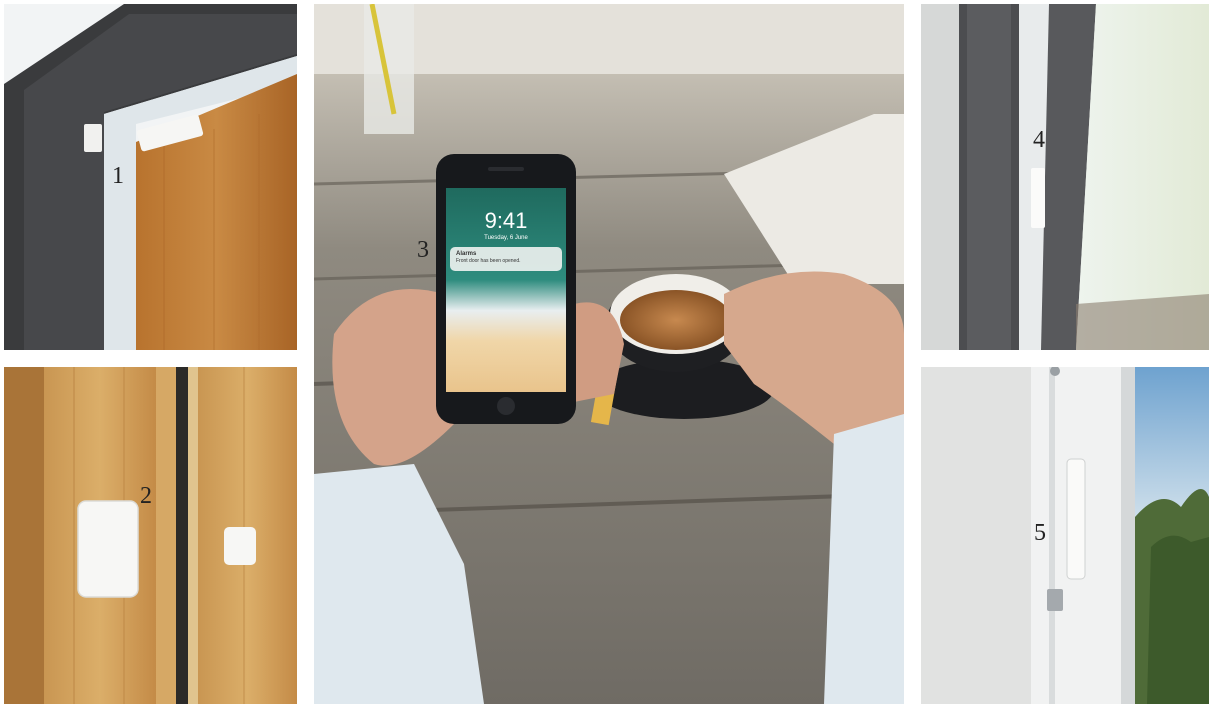  Describe the element at coordinates (1039, 140) in the screenshot. I see `photo-number-4: 4` at that location.